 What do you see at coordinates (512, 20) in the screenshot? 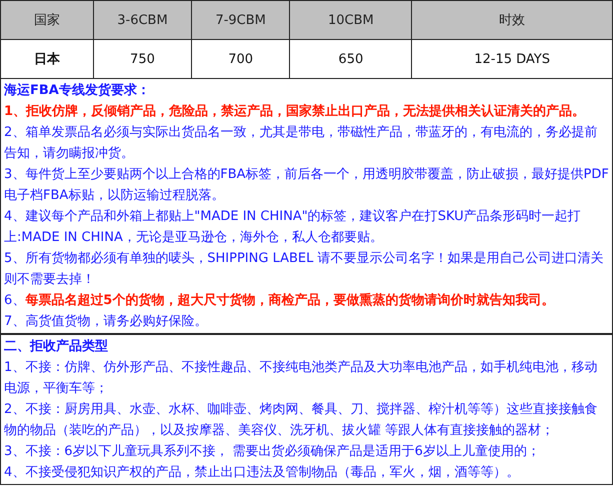
I see `column-header: 时效` at bounding box center [512, 20].